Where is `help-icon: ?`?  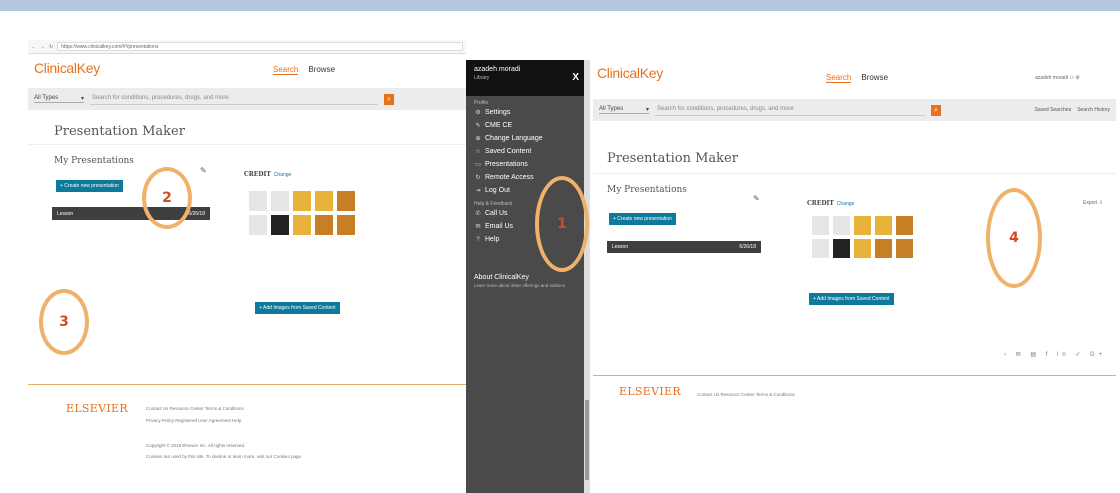 help-icon: ? is located at coordinates (478, 239).